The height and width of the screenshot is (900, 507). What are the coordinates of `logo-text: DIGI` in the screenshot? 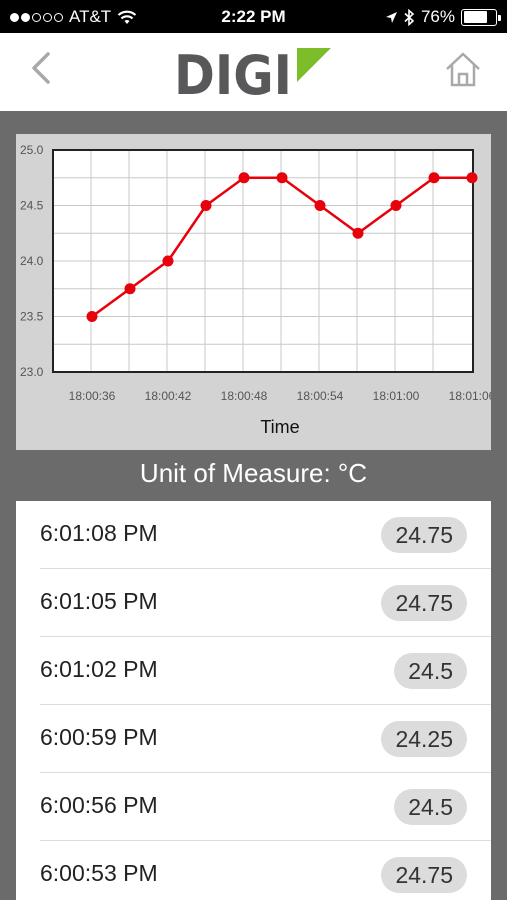 It's located at (233, 73).